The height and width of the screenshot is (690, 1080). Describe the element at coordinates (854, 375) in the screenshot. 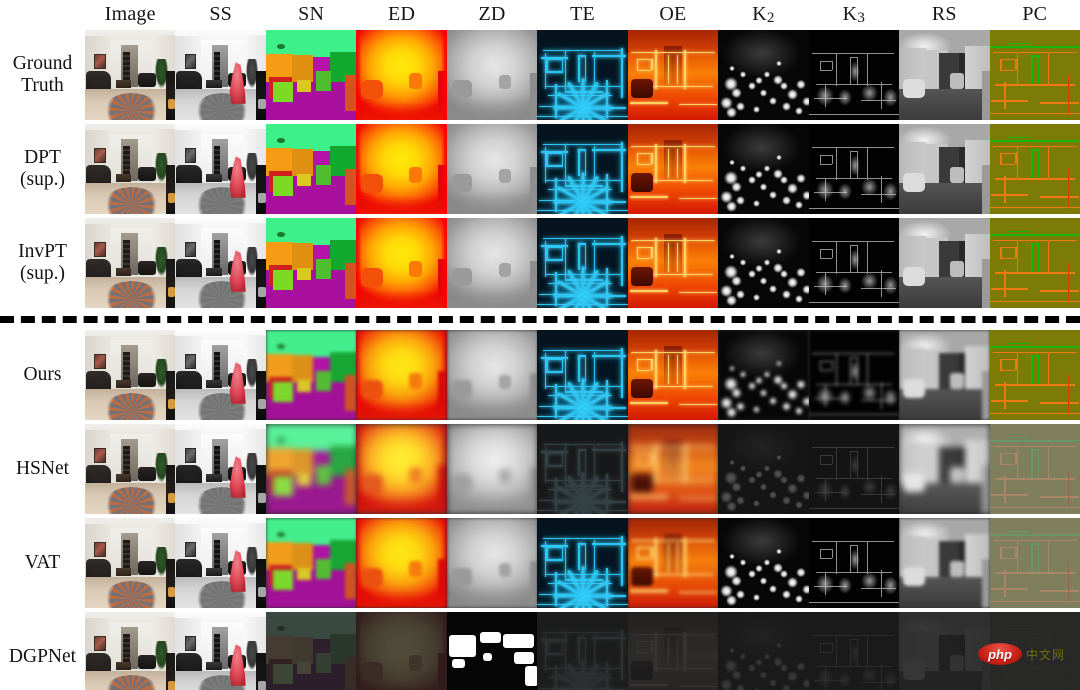

I see `cell-ours-k3` at that location.